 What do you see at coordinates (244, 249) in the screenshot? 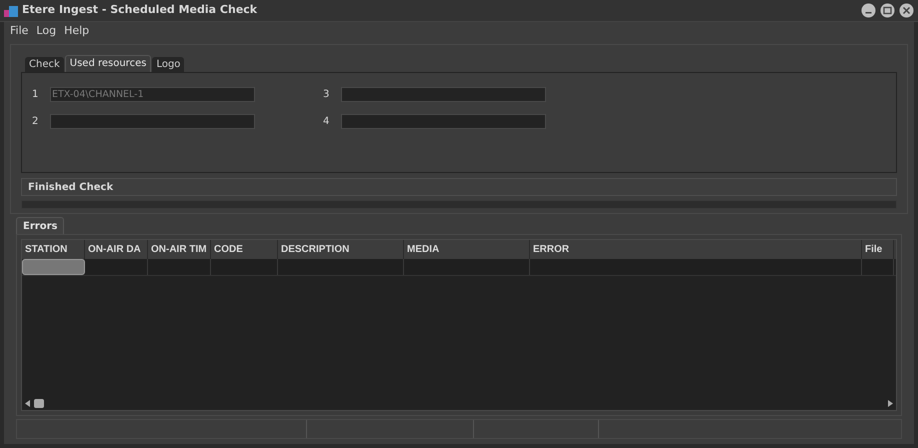
I see `column-header: CODE` at bounding box center [244, 249].